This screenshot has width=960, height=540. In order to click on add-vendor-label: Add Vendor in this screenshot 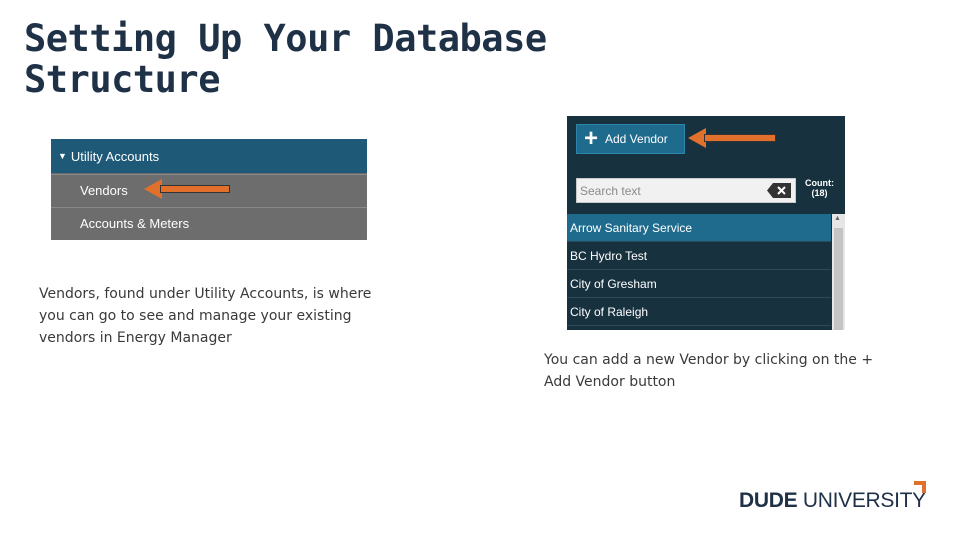, I will do `click(636, 139)`.